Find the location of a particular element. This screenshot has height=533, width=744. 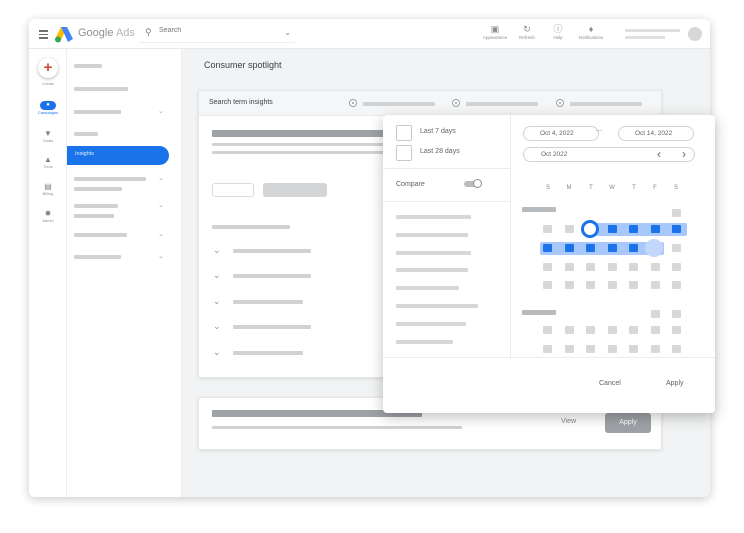

avatar is located at coordinates (695, 34).